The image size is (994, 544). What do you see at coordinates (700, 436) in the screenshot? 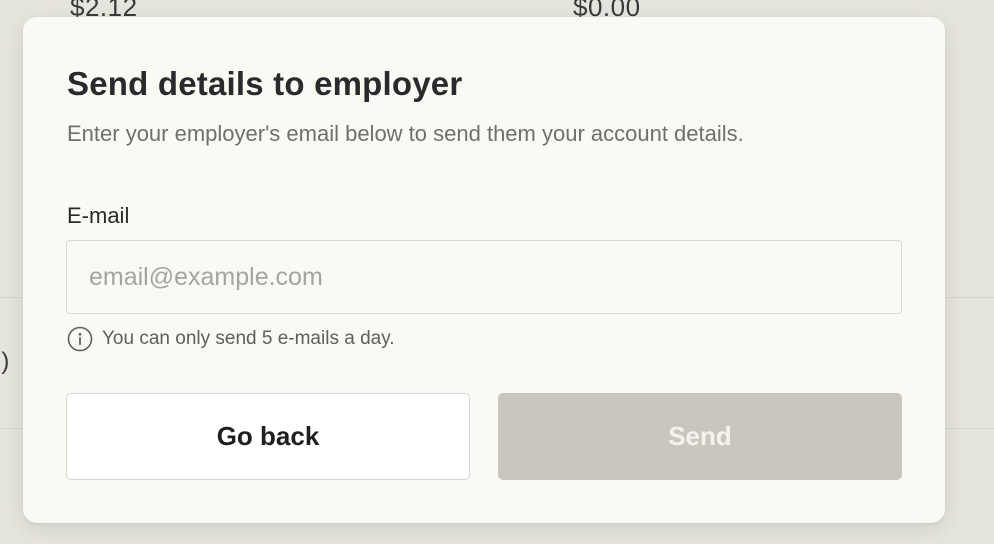
I see `send-button: Send` at bounding box center [700, 436].